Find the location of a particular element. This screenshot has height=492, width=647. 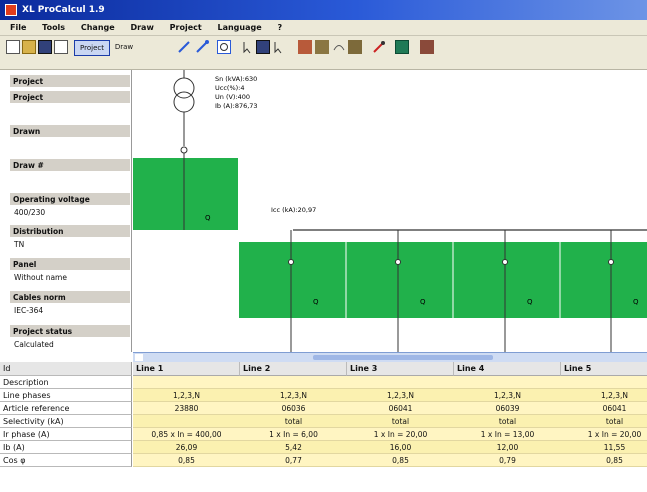

switch-icon is located at coordinates (339, 47).